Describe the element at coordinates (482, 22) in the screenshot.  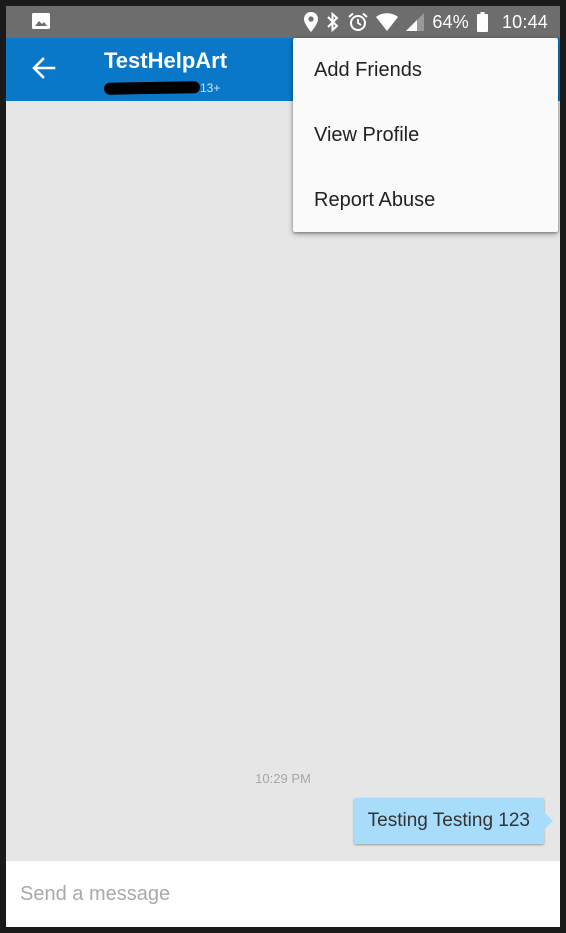
I see `battery-icon` at that location.